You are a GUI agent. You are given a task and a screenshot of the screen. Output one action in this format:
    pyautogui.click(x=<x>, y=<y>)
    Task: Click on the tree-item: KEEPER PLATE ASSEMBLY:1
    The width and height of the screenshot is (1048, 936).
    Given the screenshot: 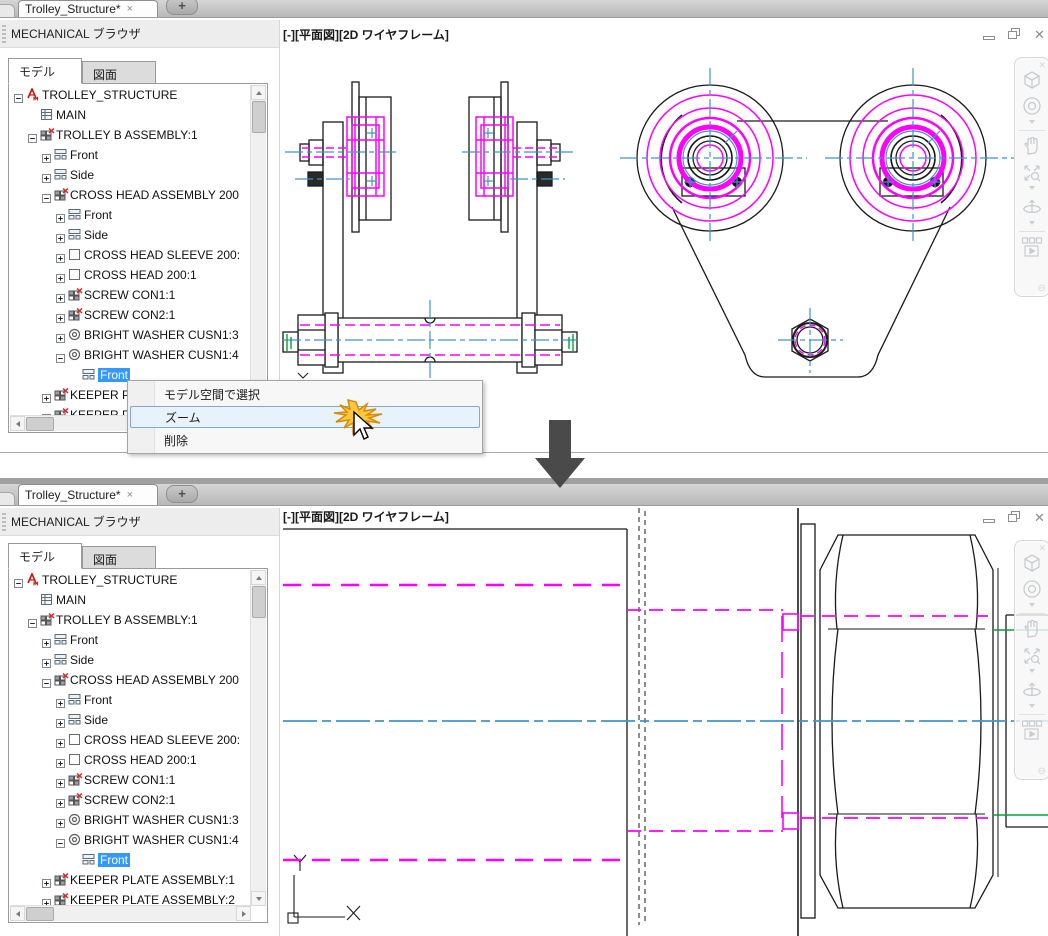 What is the action you would take?
    pyautogui.click(x=130, y=880)
    